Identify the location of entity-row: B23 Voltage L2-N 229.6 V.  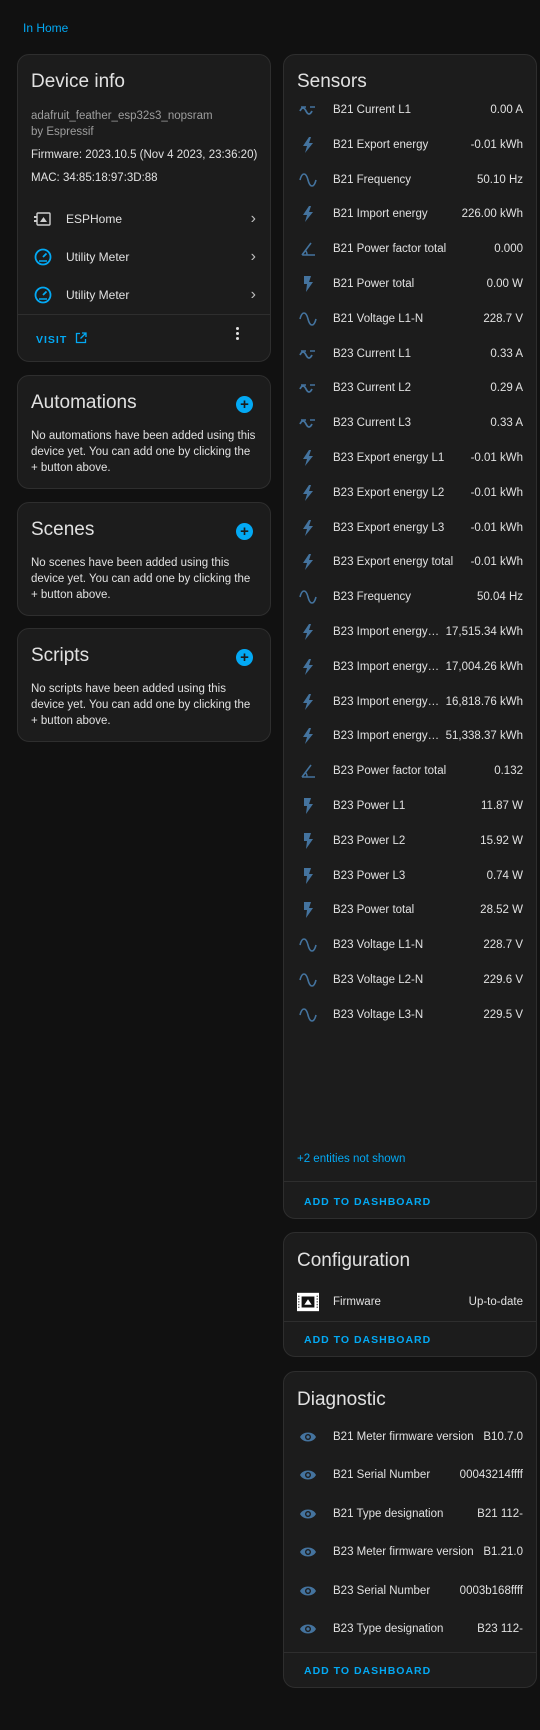
(410, 980).